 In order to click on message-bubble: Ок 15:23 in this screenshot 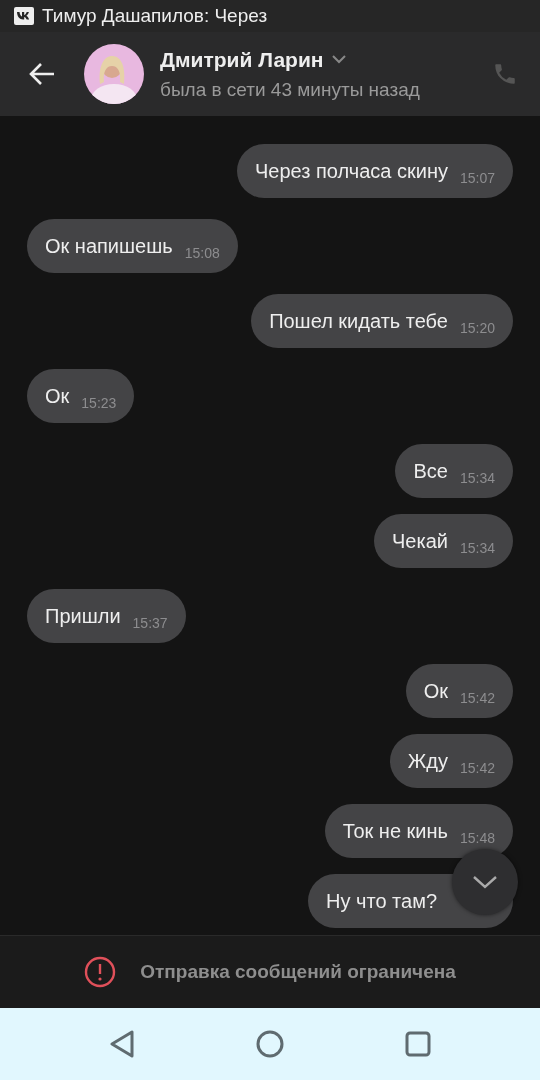, I will do `click(81, 396)`.